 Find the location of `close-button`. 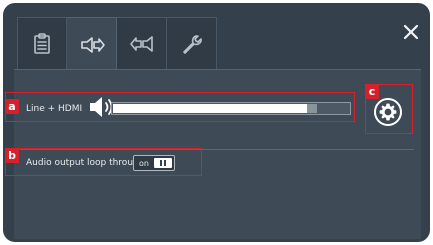

close-button is located at coordinates (411, 32).